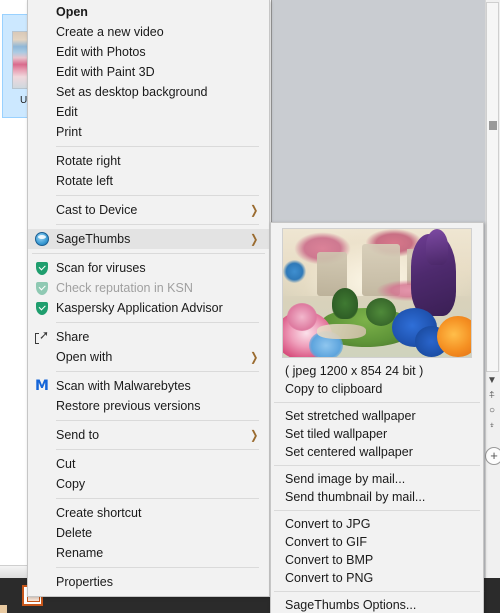 Image resolution: width=500 pixels, height=613 pixels. What do you see at coordinates (493, 125) in the screenshot?
I see `scrollbar-thumb` at bounding box center [493, 125].